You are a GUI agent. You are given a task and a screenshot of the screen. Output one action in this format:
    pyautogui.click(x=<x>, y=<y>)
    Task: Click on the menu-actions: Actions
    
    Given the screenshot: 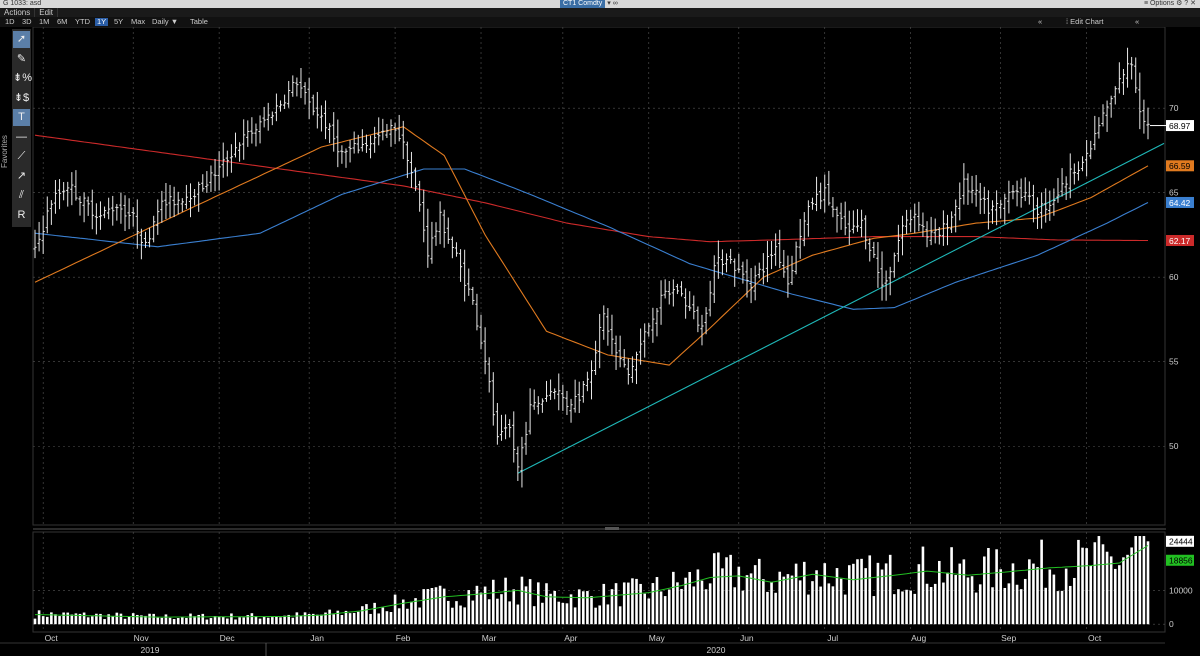 What is the action you would take?
    pyautogui.click(x=18, y=12)
    